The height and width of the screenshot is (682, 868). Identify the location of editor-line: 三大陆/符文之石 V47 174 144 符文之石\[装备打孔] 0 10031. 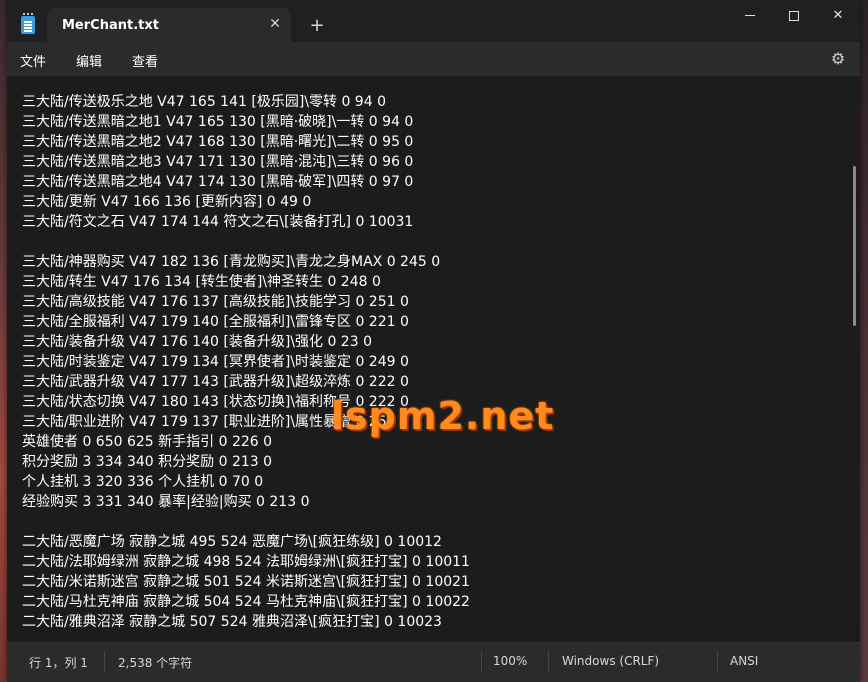
(218, 222).